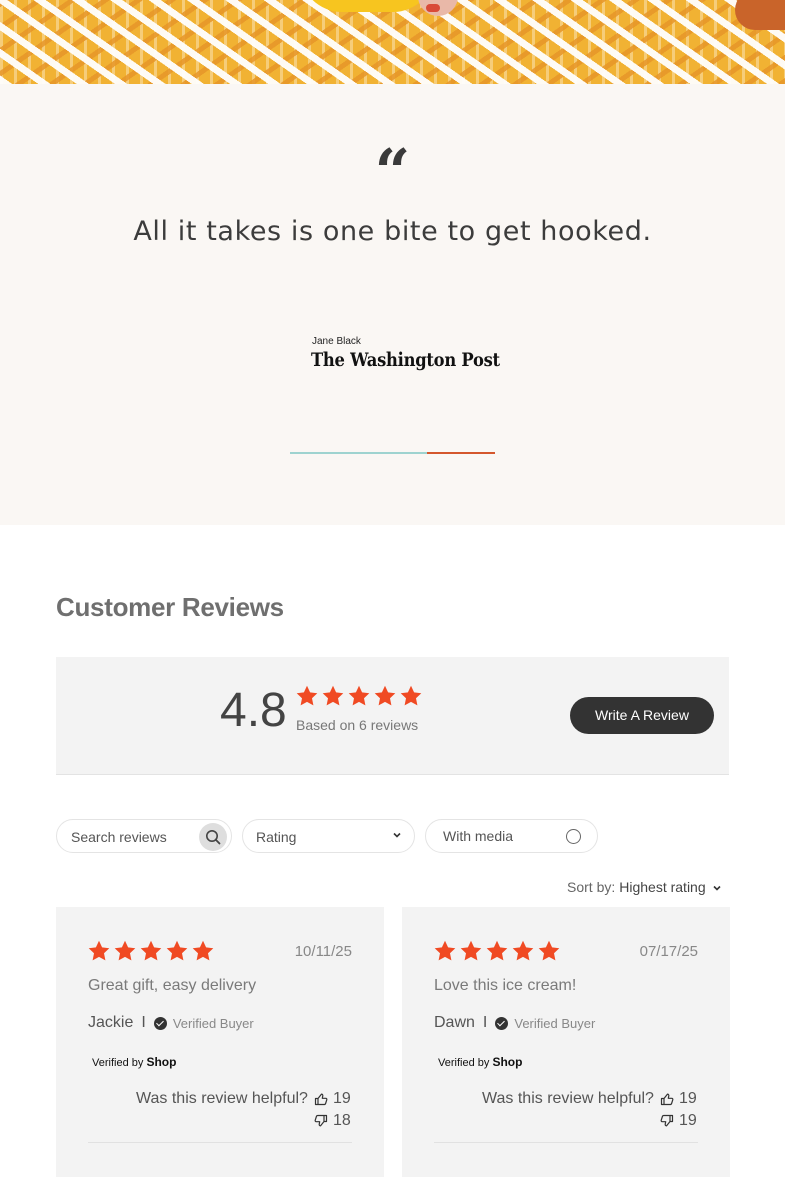 The width and height of the screenshot is (785, 1177). Describe the element at coordinates (357, 725) in the screenshot. I see `review-count: Based on 6 reviews` at that location.